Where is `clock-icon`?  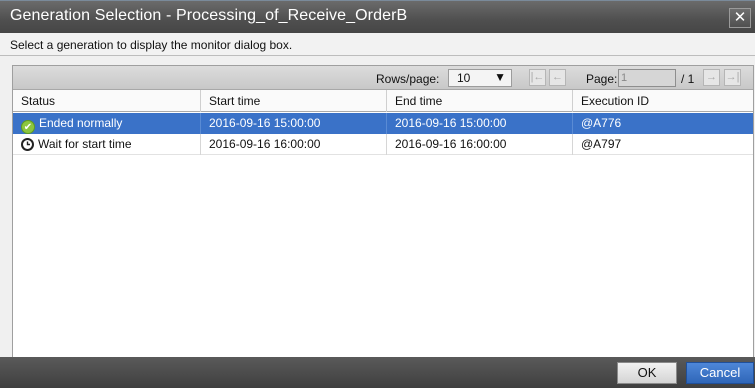 clock-icon is located at coordinates (27, 144).